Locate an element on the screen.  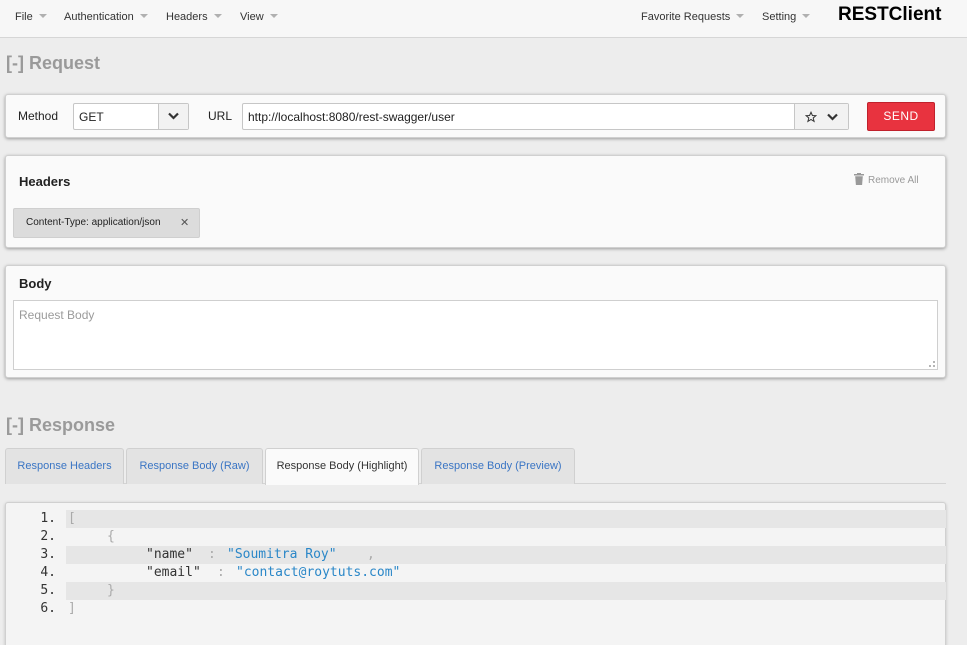
url-input: http://localhost:8080/rest-swagger/user is located at coordinates (545, 116).